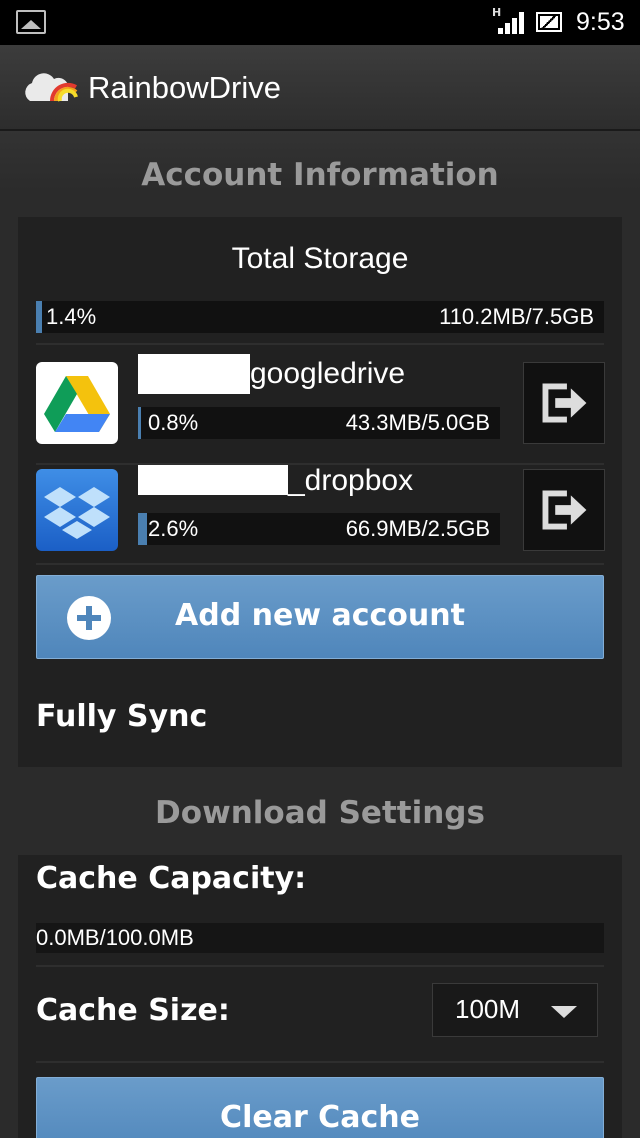 The image size is (640, 1138). I want to click on fully-sync-row: Fully Sync, so click(320, 720).